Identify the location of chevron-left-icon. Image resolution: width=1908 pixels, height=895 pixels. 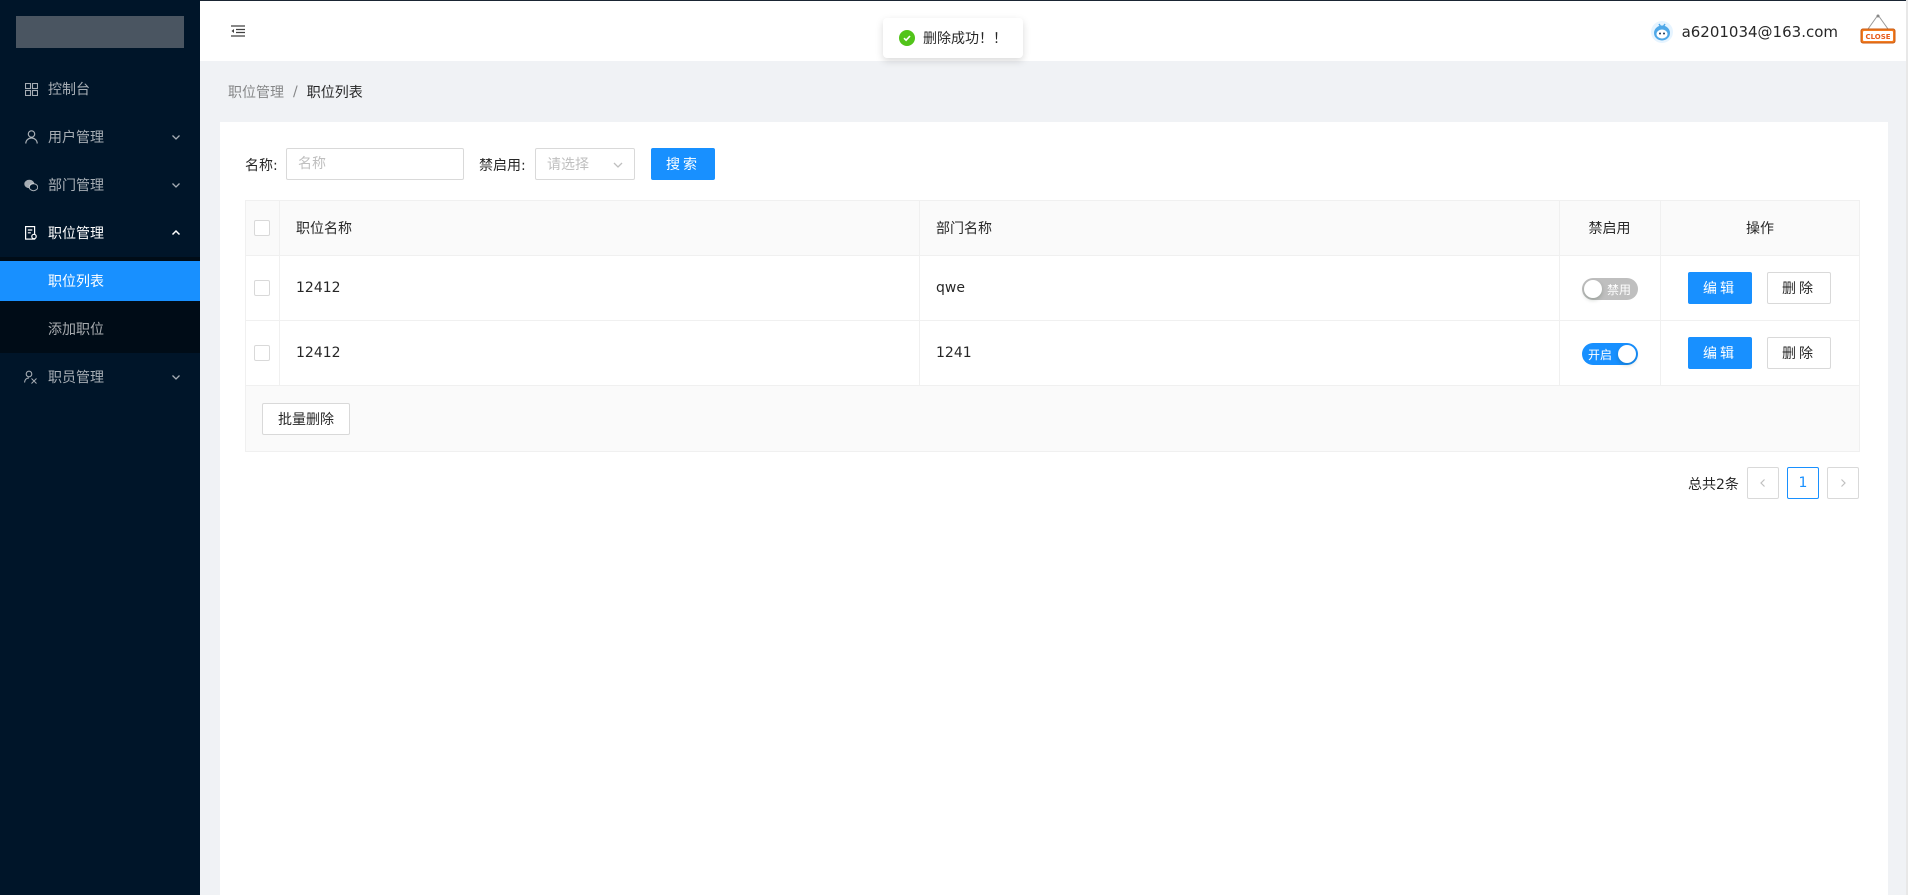
(1762, 483).